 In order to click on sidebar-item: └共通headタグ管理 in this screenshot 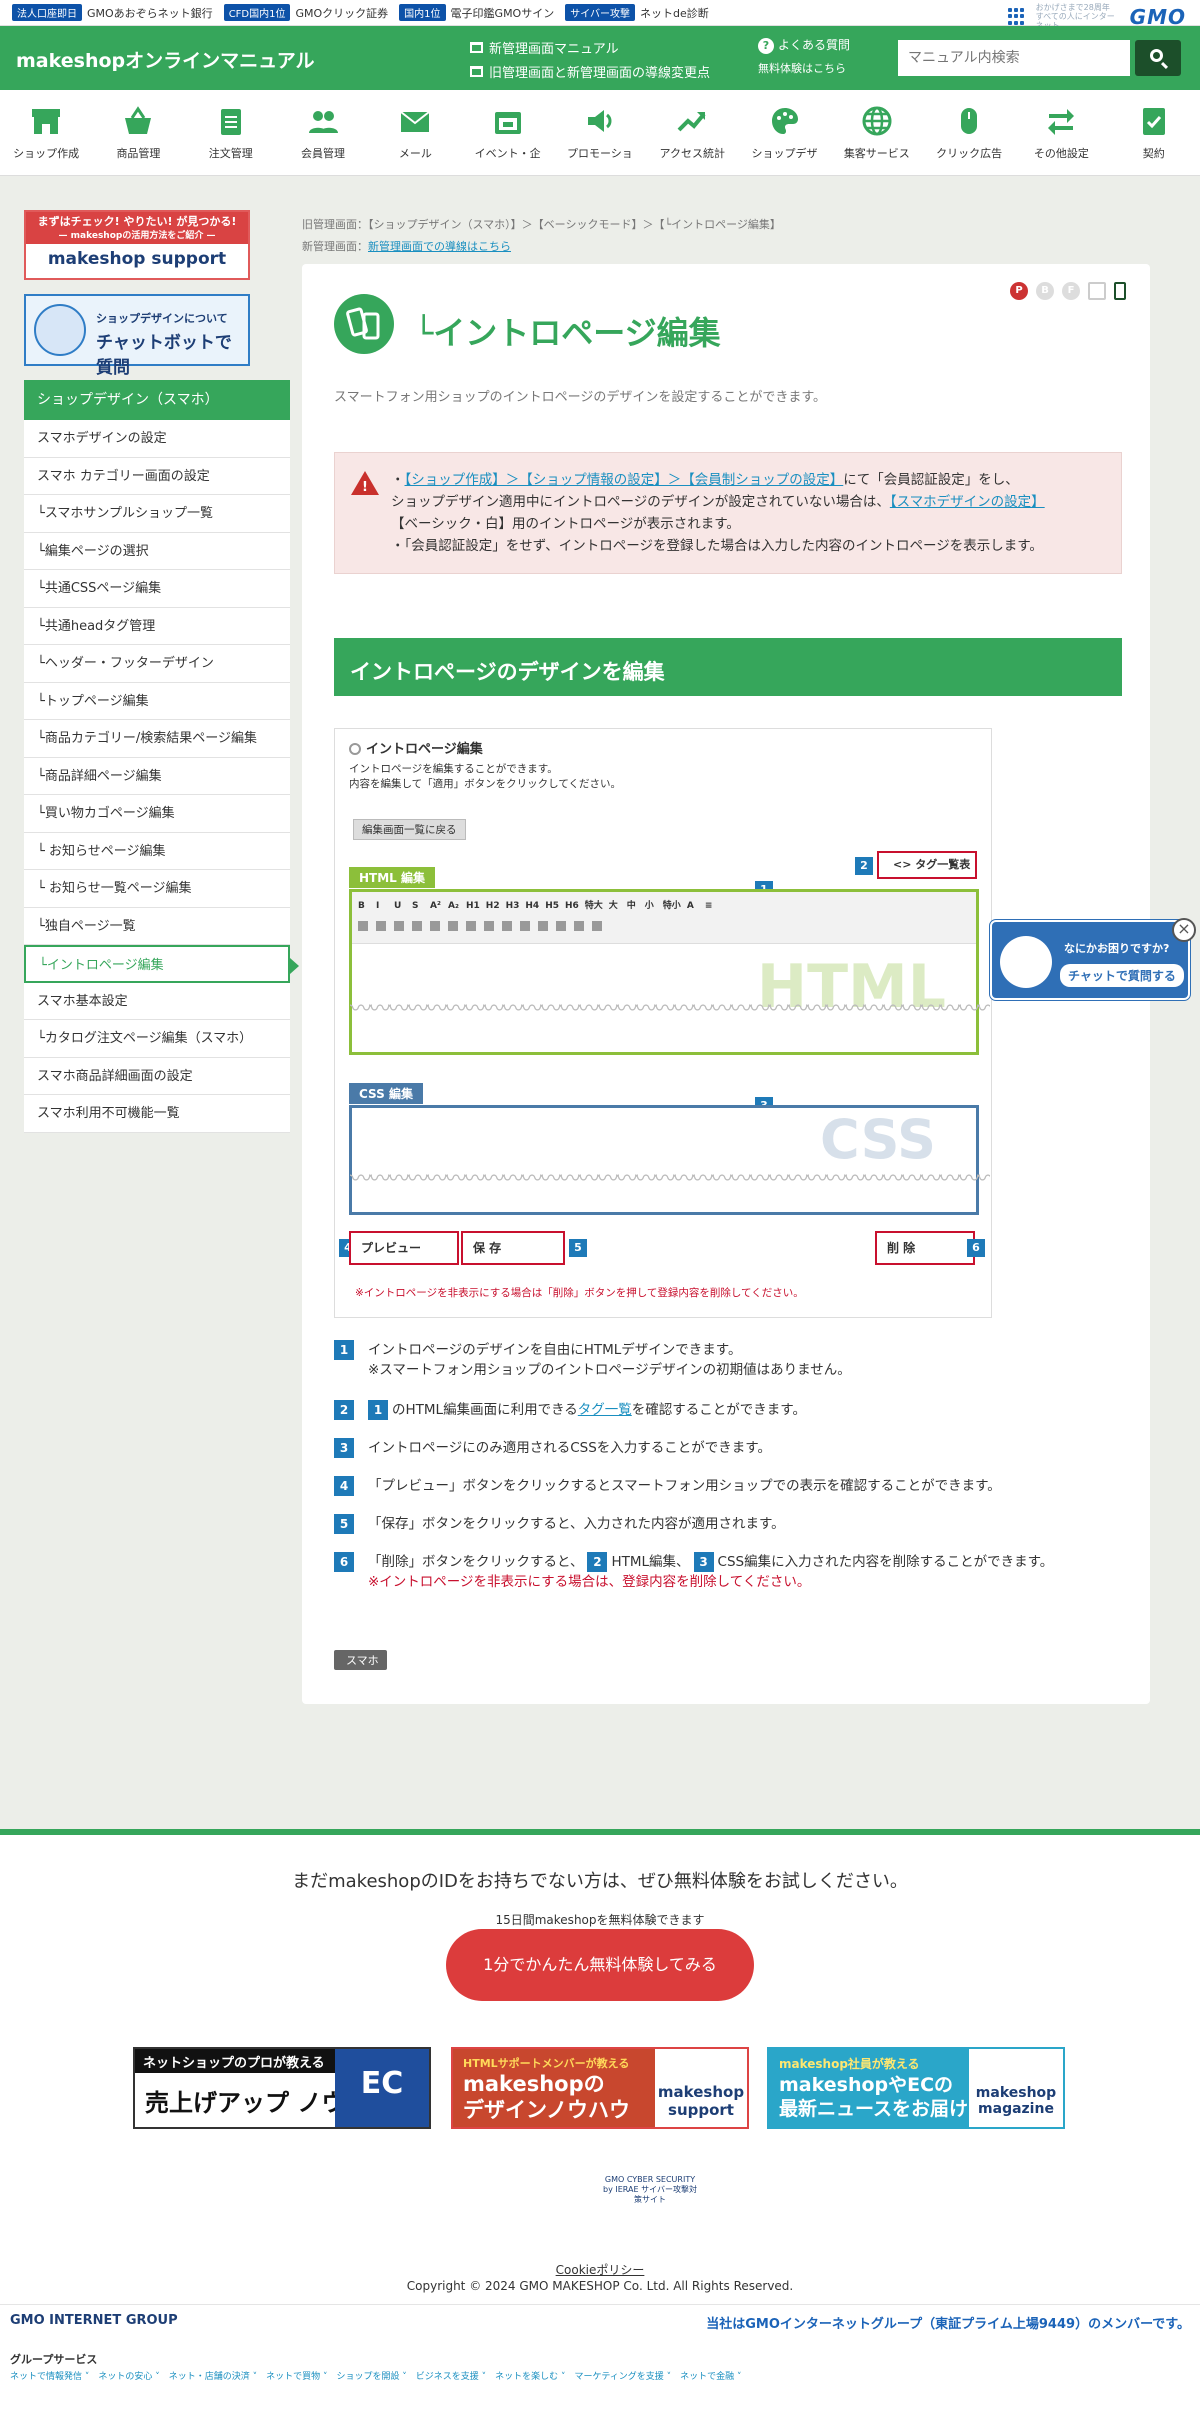, I will do `click(157, 626)`.